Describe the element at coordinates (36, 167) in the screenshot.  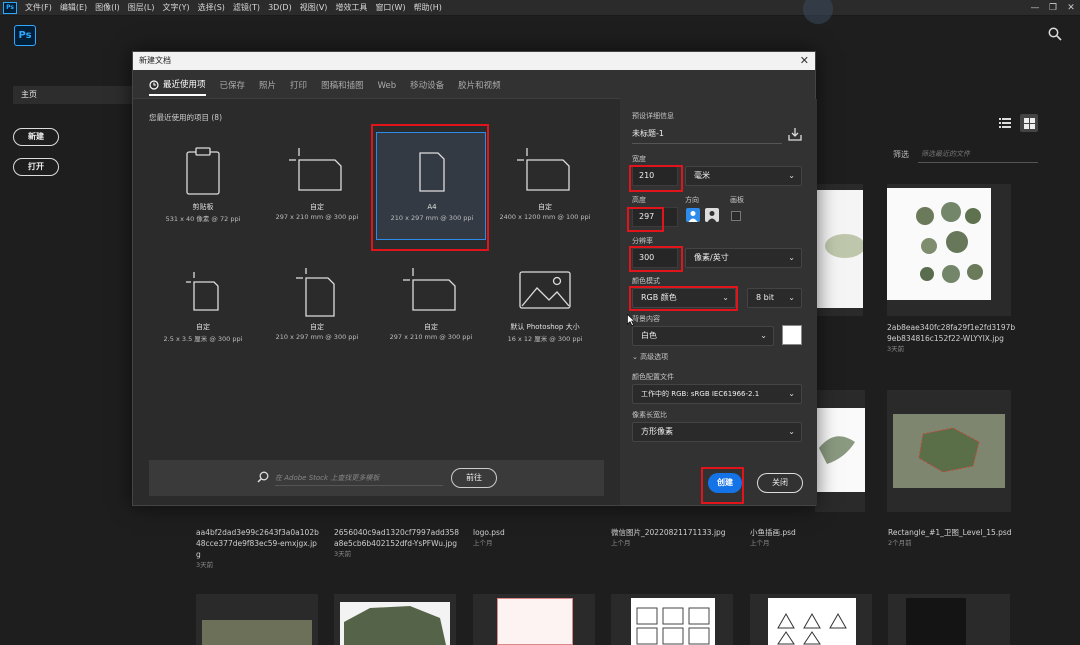
I see `open-file-button: 打开` at that location.